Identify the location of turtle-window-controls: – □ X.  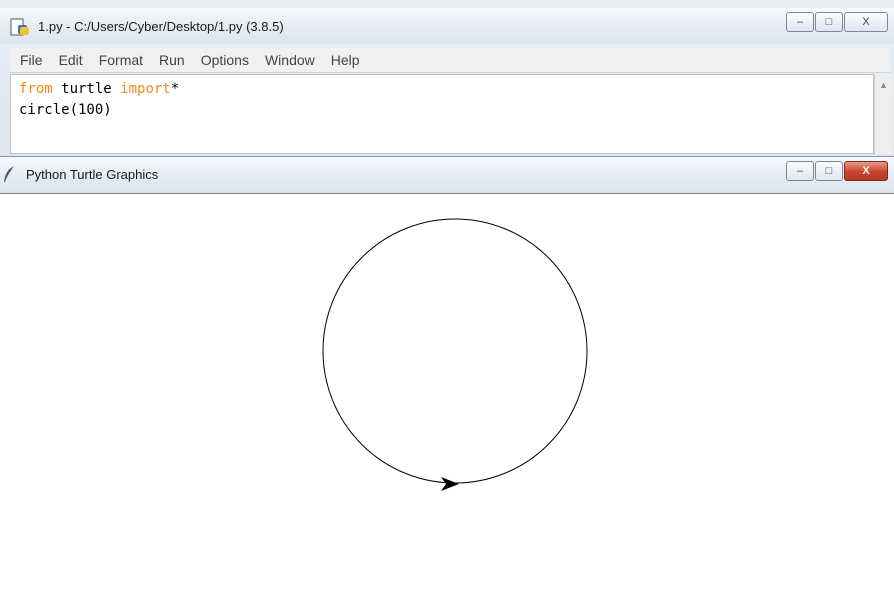
(836, 171).